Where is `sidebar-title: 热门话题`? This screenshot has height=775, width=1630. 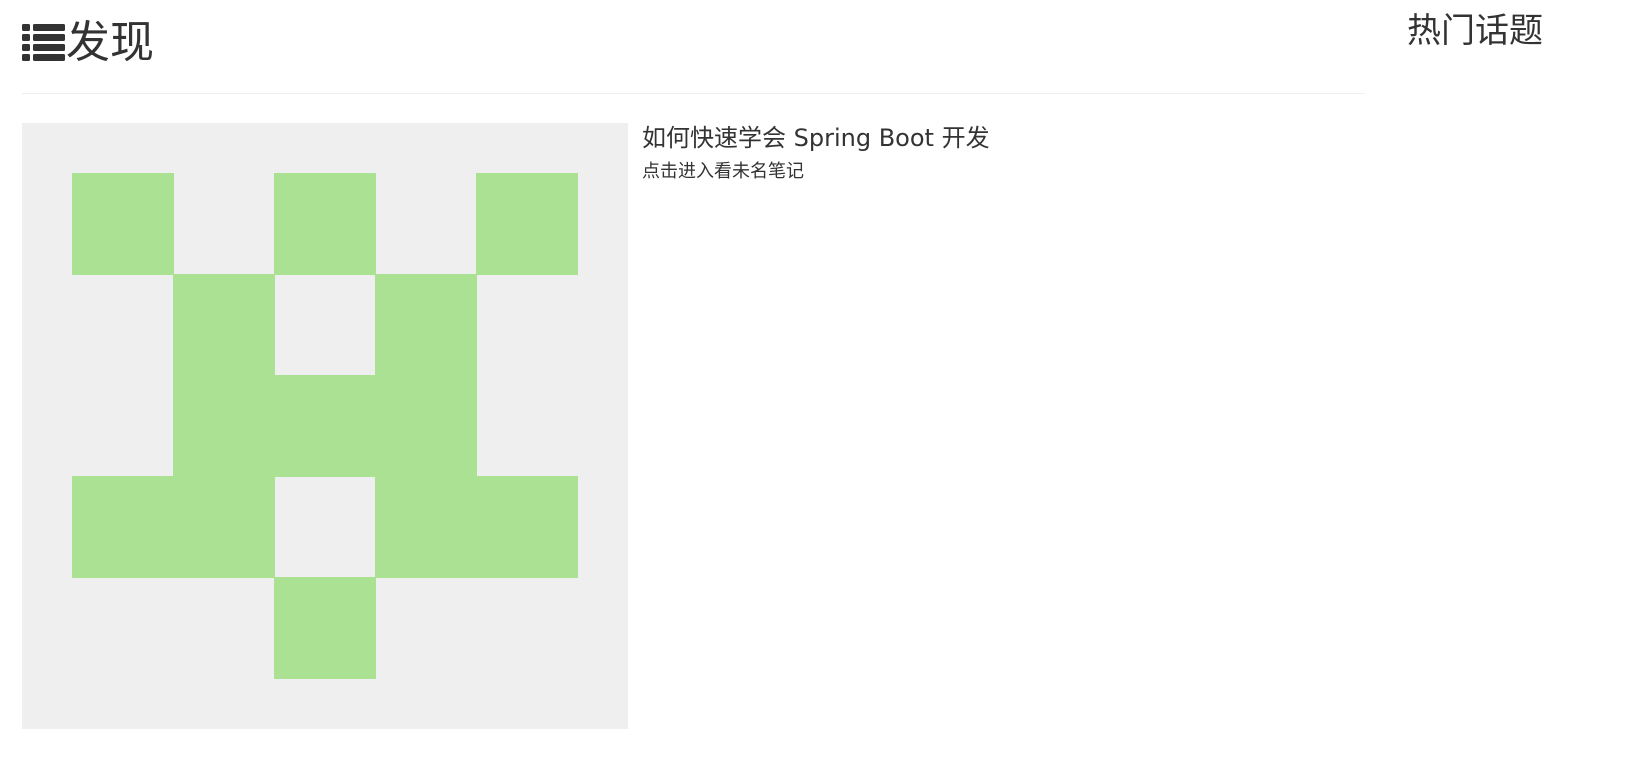
sidebar-title: 热门话题 is located at coordinates (1475, 31).